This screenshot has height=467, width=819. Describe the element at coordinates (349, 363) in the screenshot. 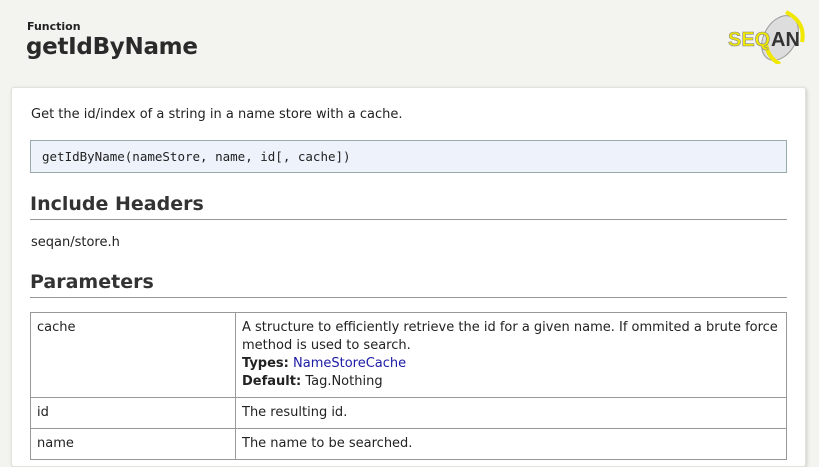

I see `type-link: NameStoreCache` at that location.